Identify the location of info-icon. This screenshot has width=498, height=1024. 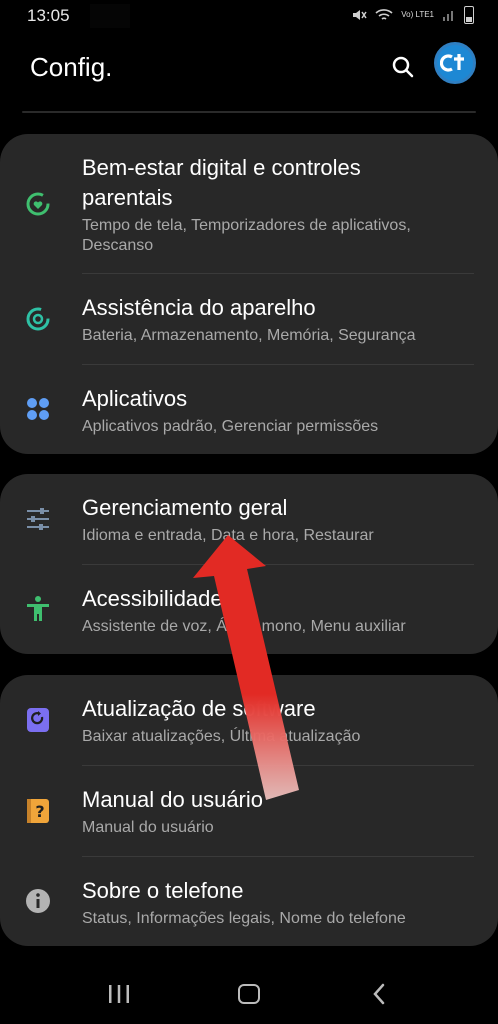
(38, 901).